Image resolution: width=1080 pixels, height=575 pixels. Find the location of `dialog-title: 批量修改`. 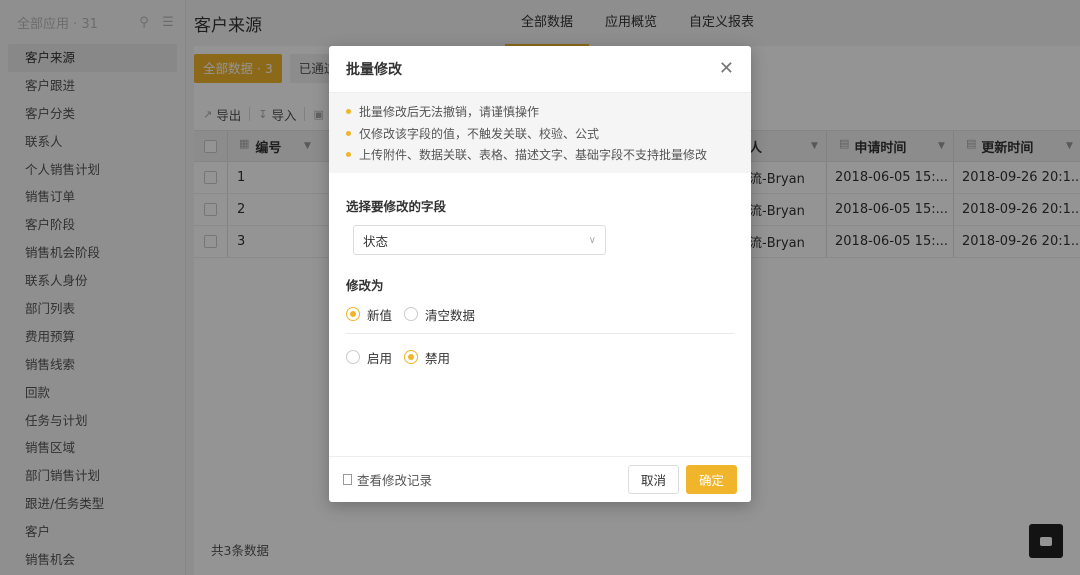

dialog-title: 批量修改 is located at coordinates (374, 70).